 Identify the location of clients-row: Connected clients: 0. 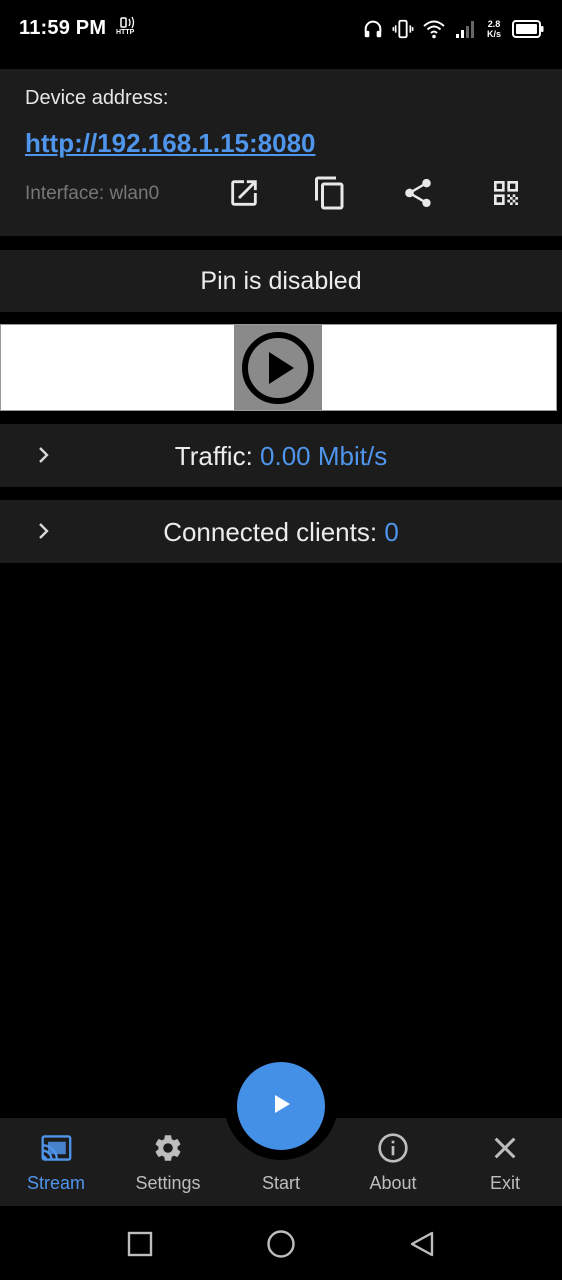
(281, 531).